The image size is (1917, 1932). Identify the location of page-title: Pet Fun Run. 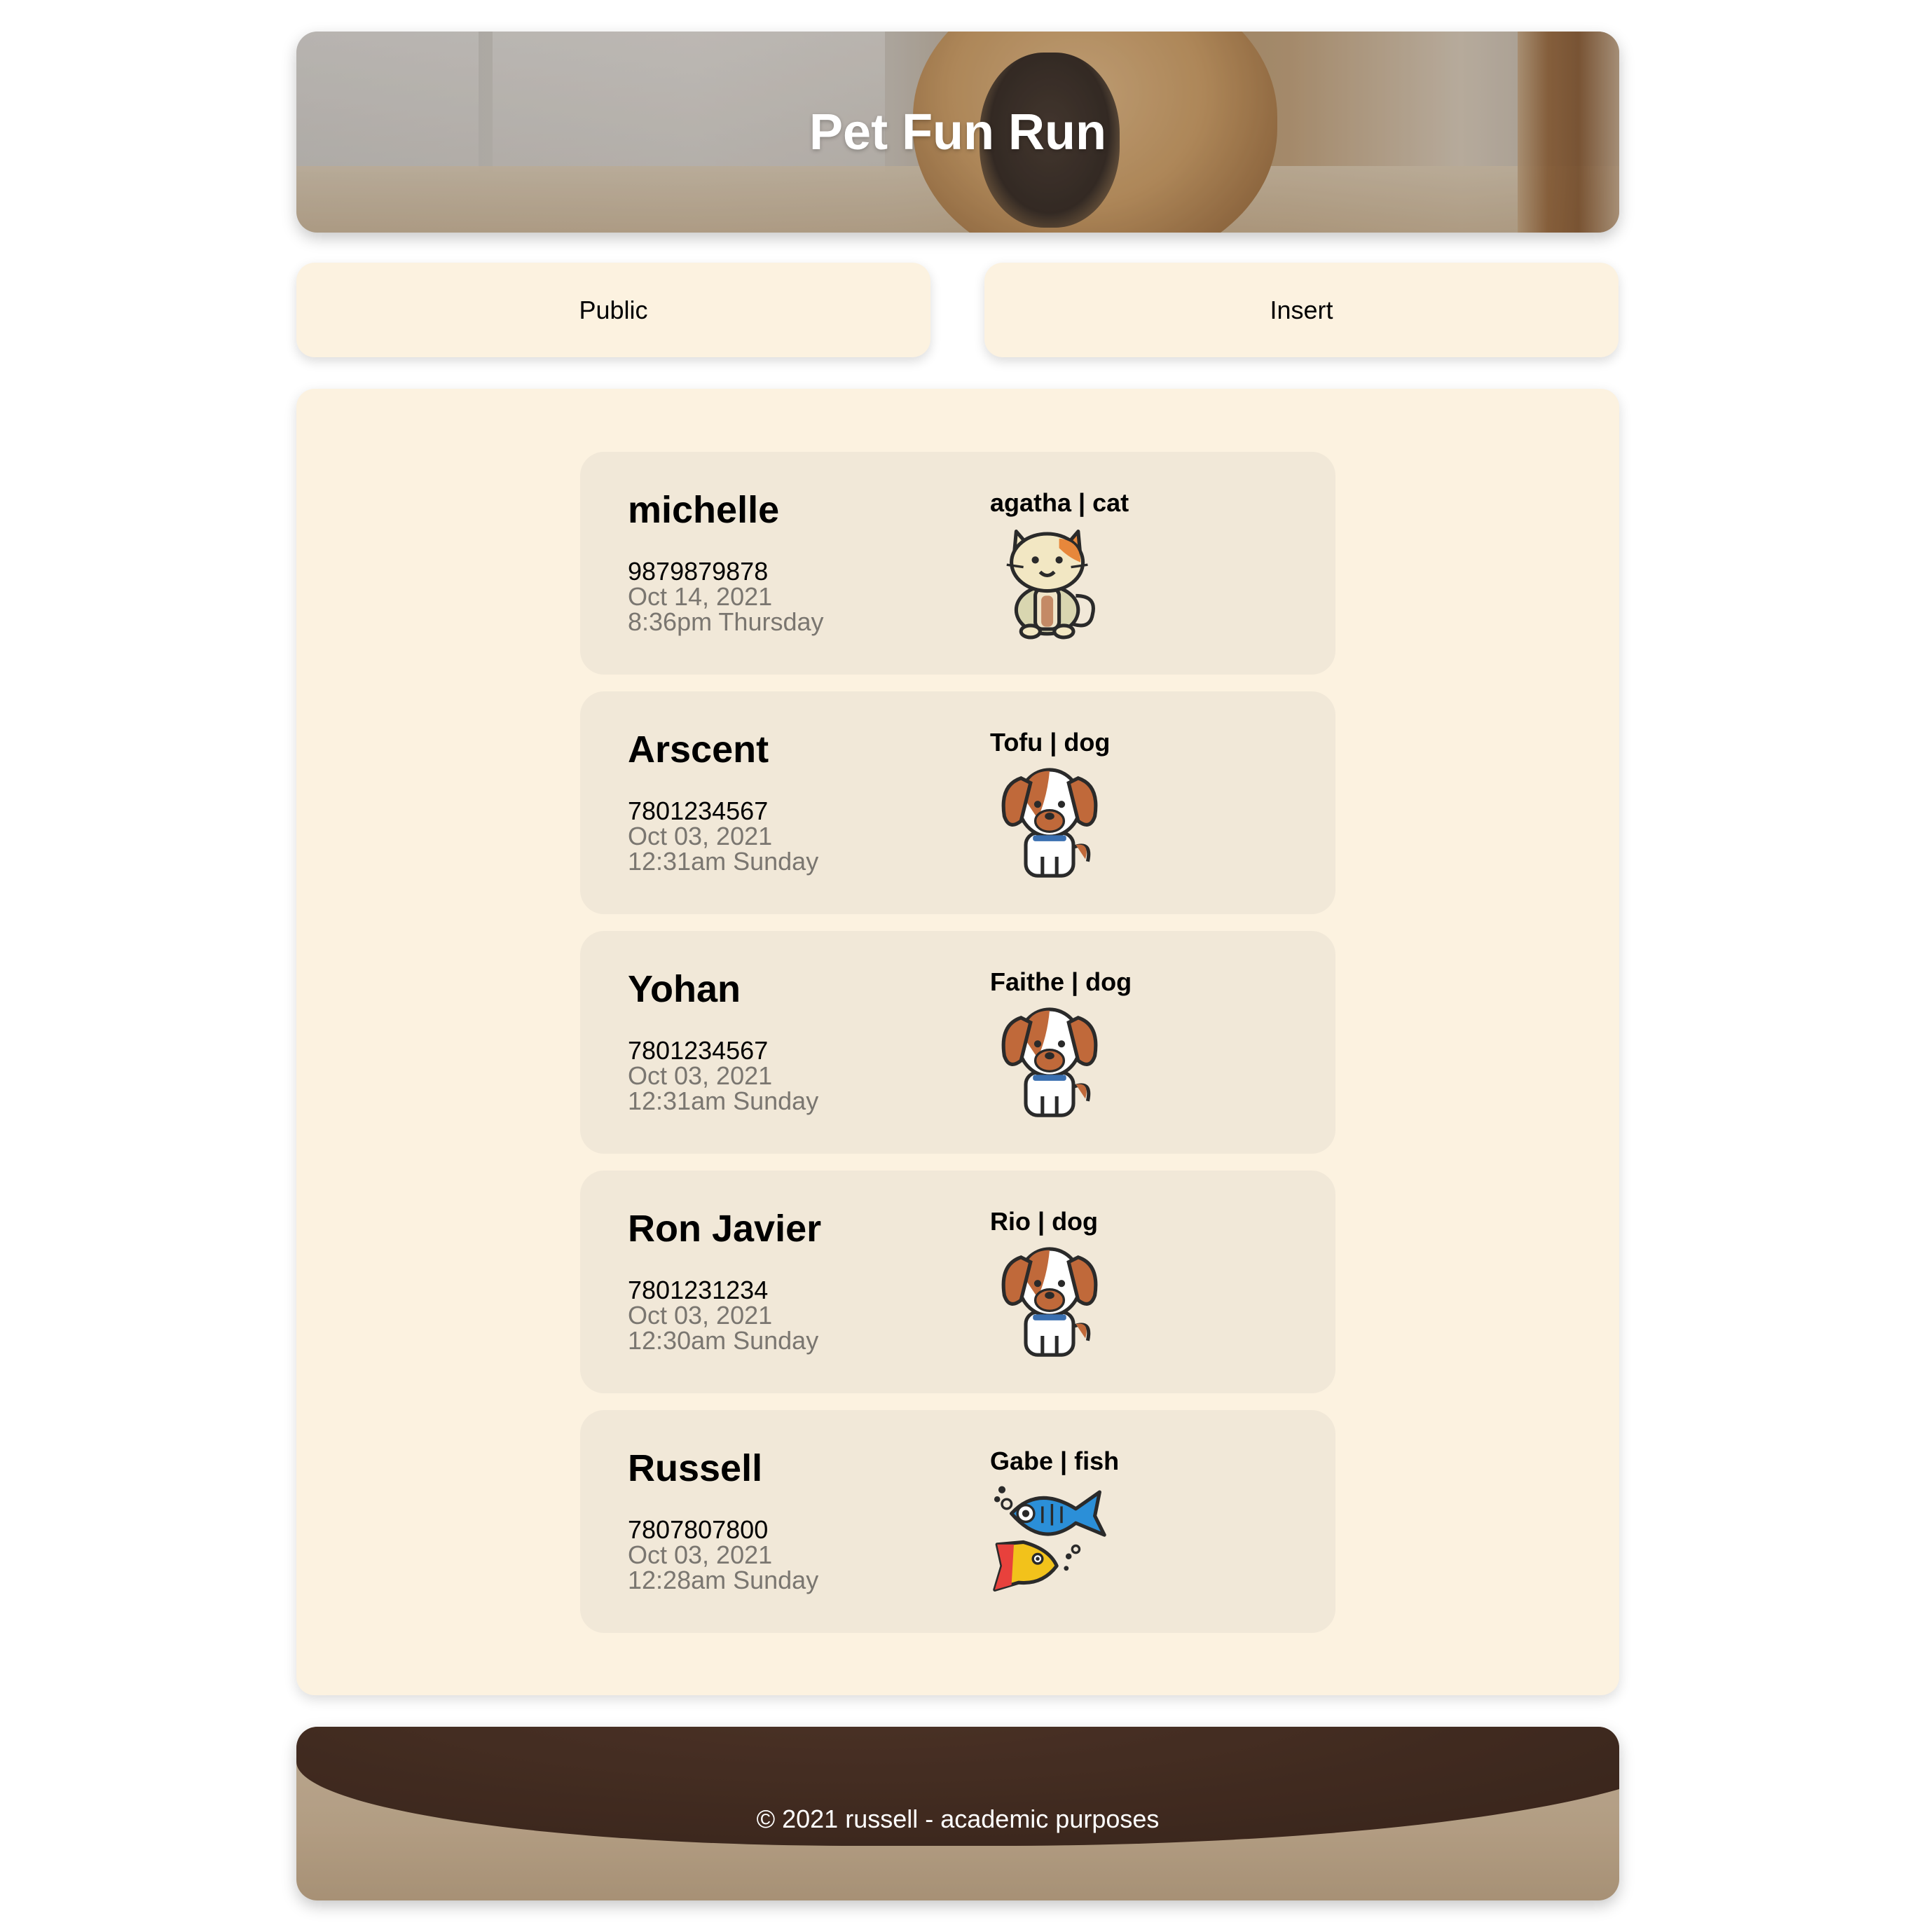
(958, 132).